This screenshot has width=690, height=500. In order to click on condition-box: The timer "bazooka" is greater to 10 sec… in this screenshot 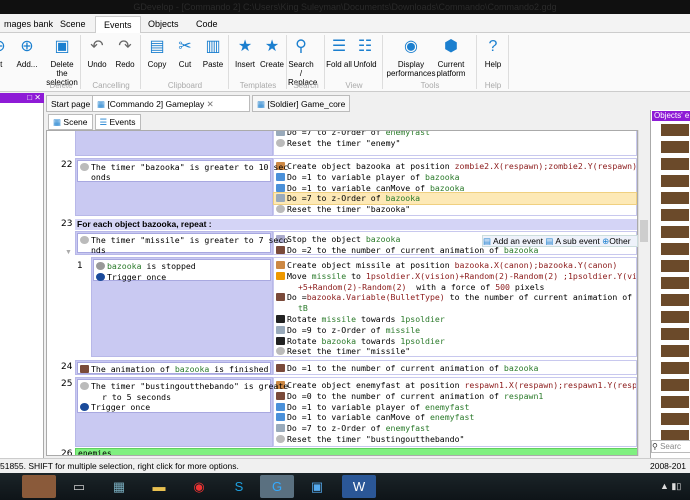, I will do `click(182, 171)`.